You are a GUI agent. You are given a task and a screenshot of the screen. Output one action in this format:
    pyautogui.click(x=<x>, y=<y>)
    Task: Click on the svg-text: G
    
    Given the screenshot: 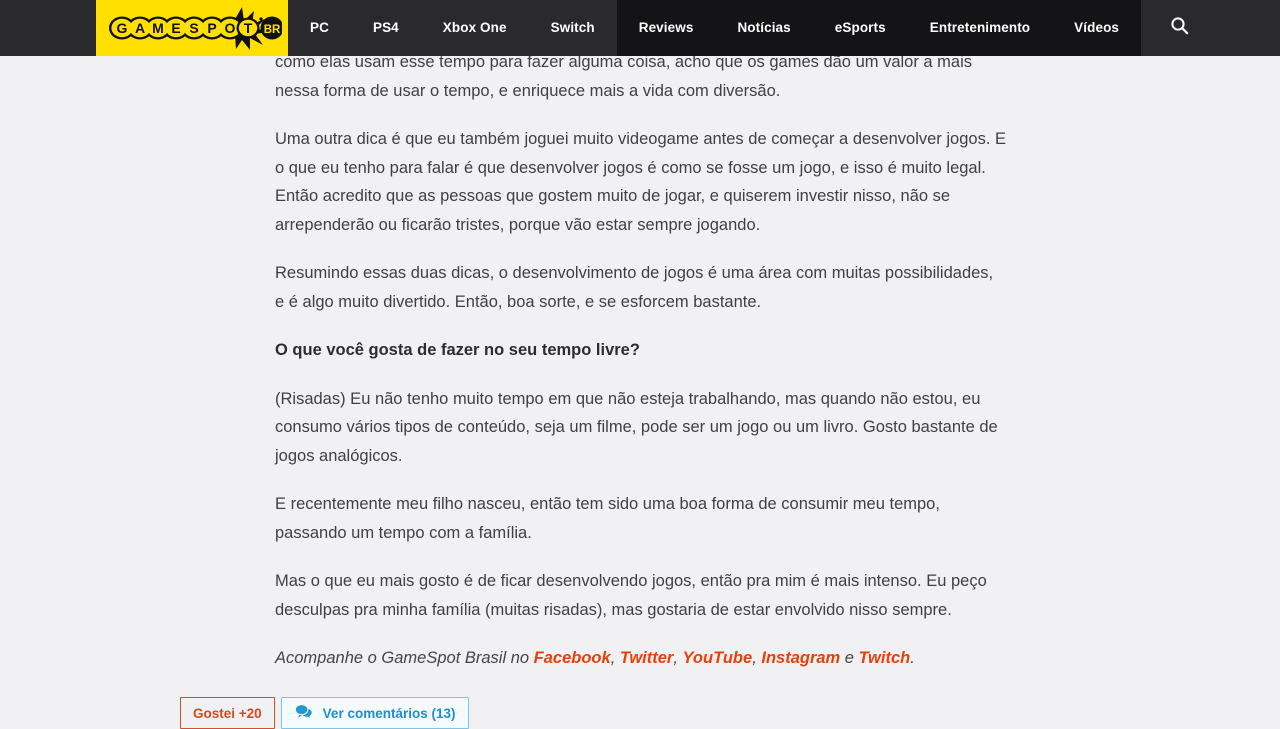 What is the action you would take?
    pyautogui.click(x=122, y=28)
    